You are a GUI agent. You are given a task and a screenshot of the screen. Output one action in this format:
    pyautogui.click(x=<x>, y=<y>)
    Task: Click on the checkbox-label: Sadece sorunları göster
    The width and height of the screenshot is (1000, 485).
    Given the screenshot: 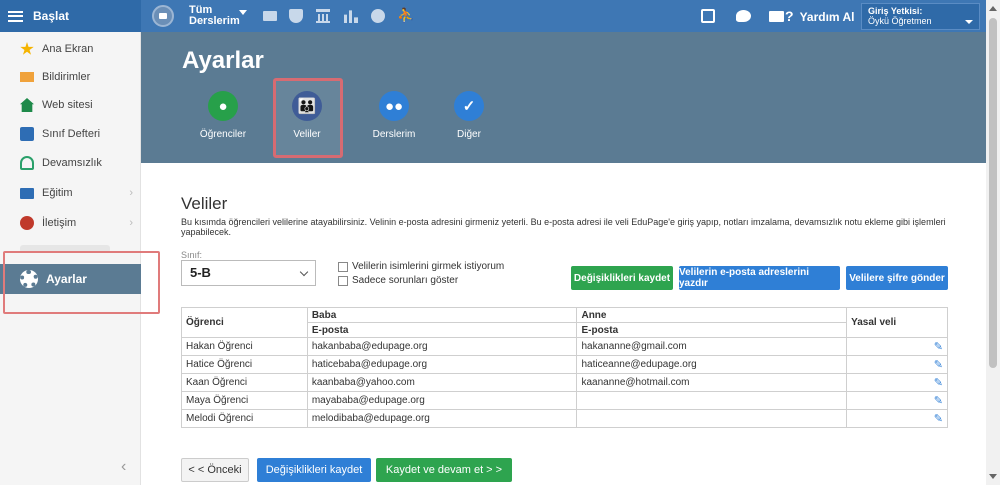 What is the action you would take?
    pyautogui.click(x=405, y=280)
    